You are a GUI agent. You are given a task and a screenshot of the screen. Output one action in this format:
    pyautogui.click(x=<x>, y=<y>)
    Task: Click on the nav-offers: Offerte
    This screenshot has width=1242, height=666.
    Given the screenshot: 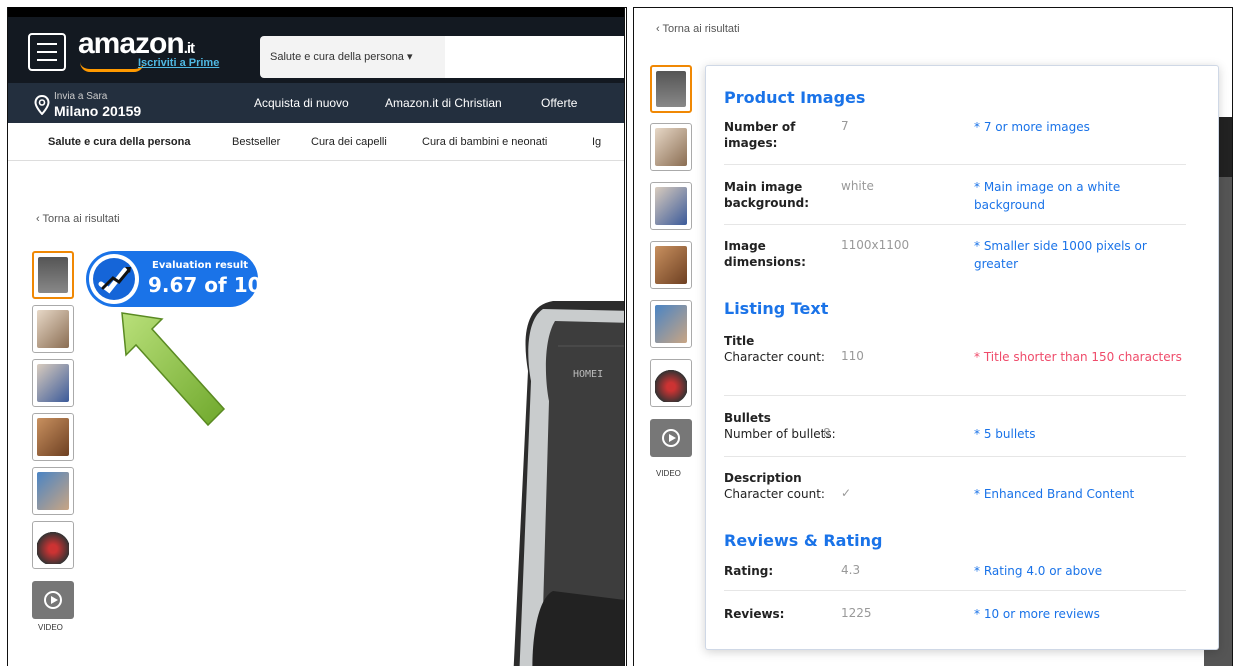 What is the action you would take?
    pyautogui.click(x=559, y=103)
    